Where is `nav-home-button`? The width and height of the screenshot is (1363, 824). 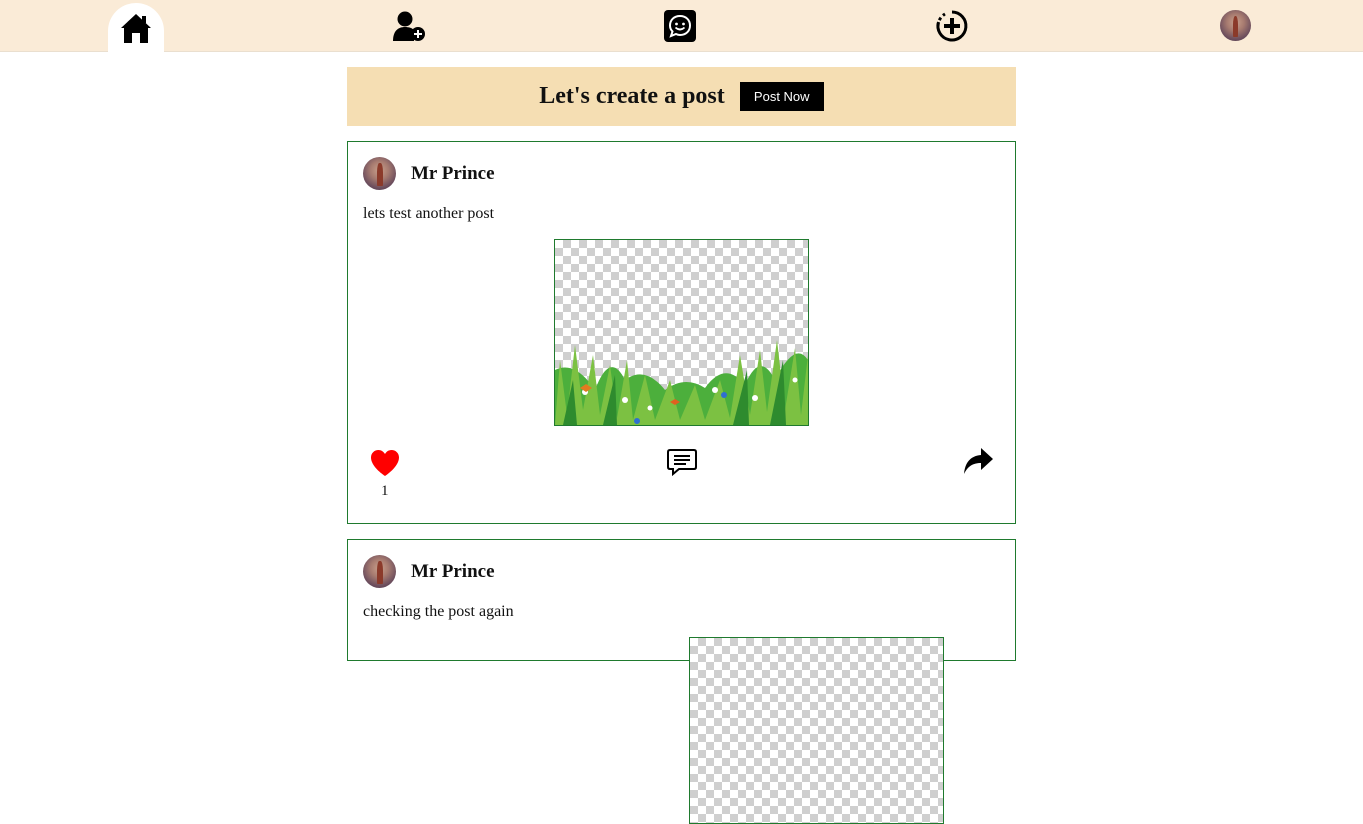 nav-home-button is located at coordinates (136, 27).